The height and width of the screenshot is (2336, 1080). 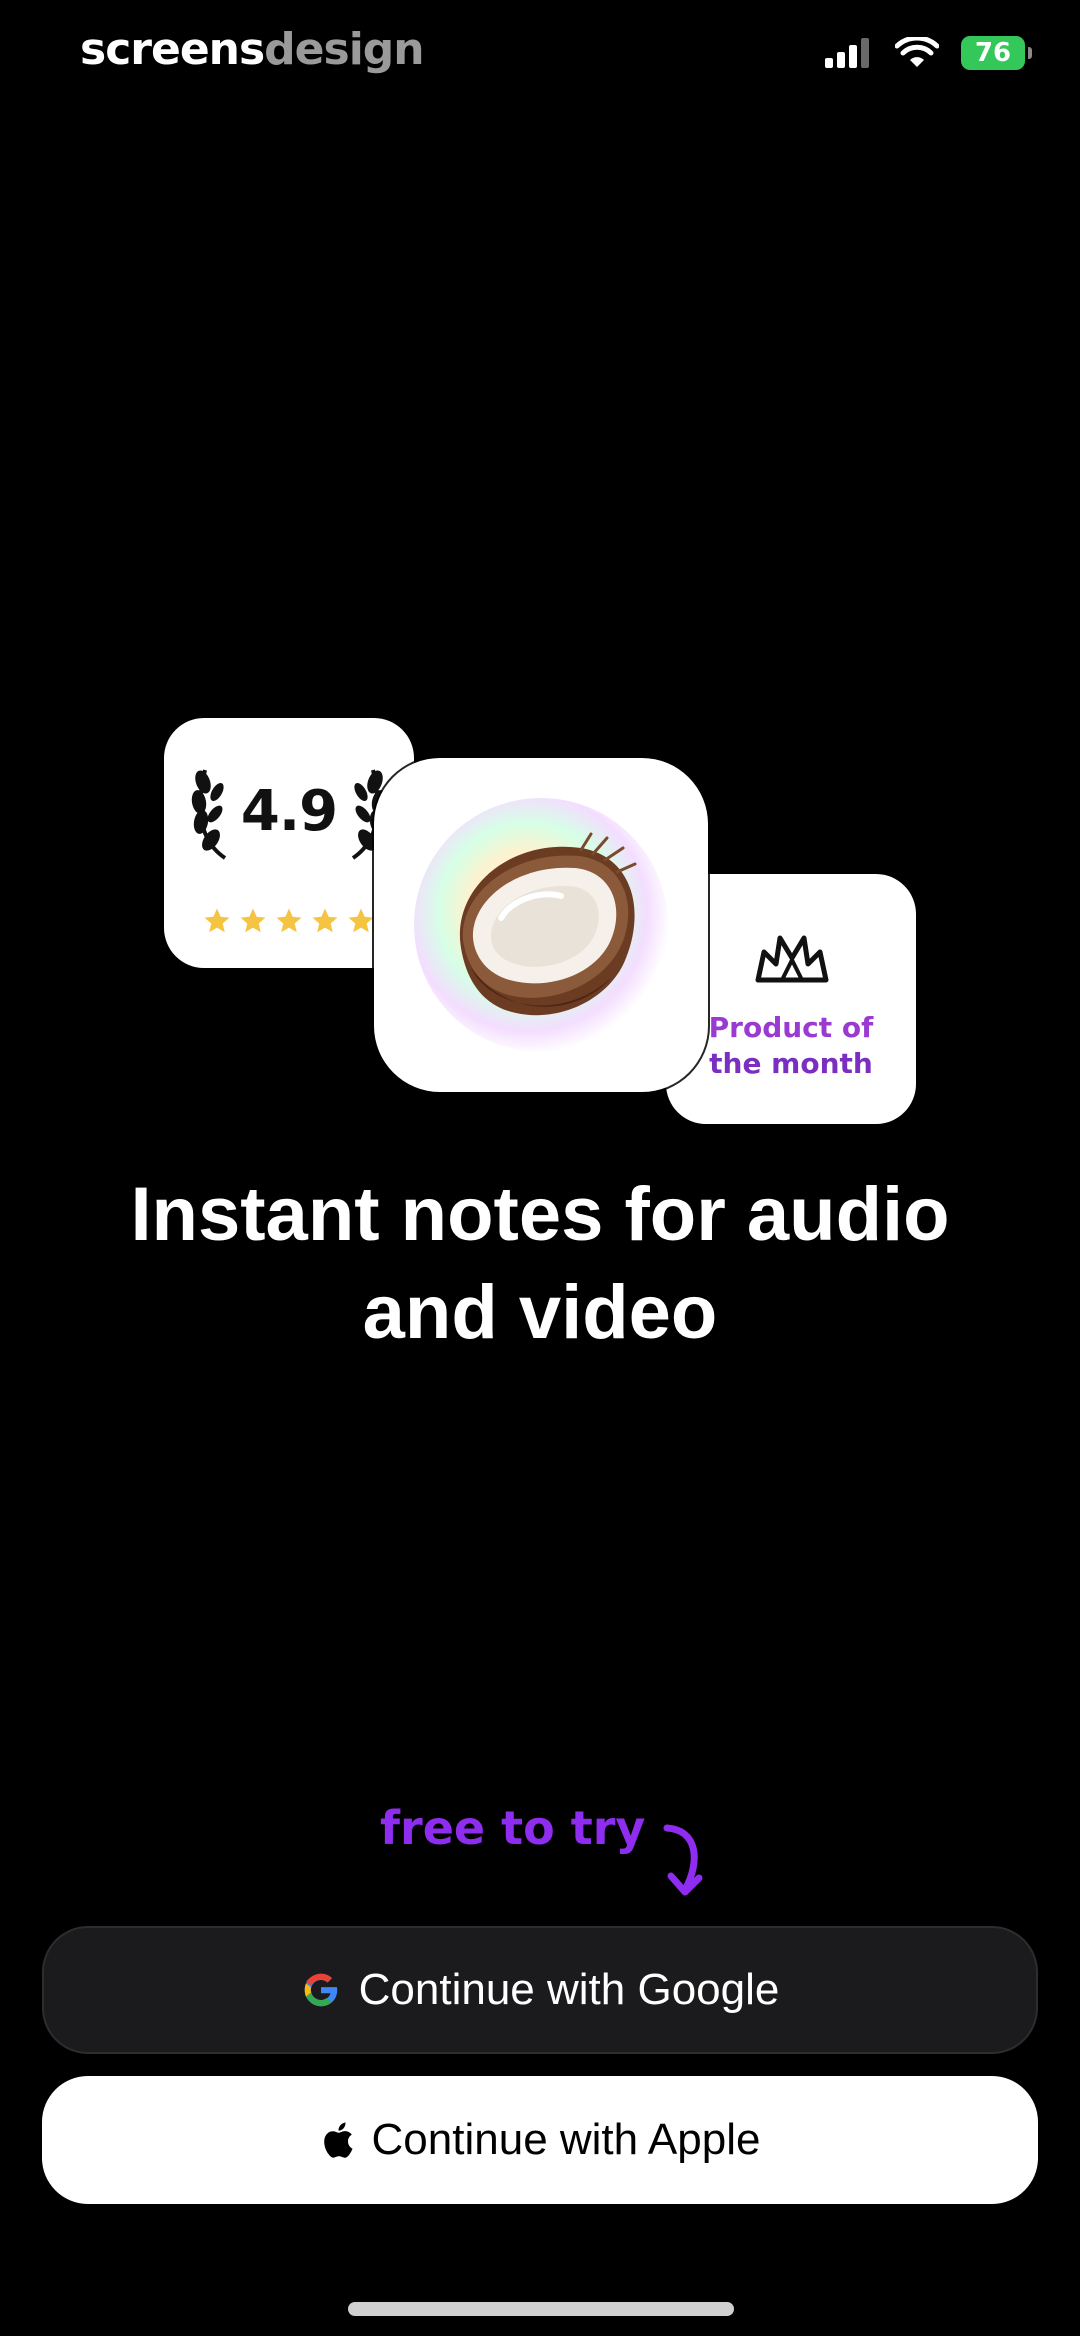 I want to click on continue-with-apple-button: Continue with Apple, so click(x=540, y=2140).